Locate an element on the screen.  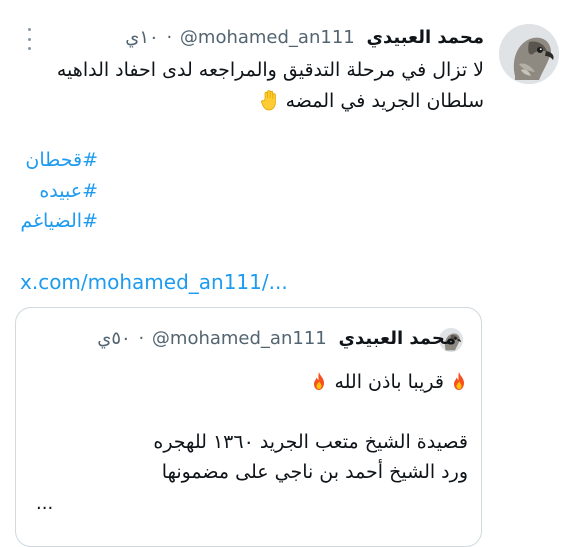
quoted-tweet-timestamp: ٥٠ي is located at coordinates (114, 338).